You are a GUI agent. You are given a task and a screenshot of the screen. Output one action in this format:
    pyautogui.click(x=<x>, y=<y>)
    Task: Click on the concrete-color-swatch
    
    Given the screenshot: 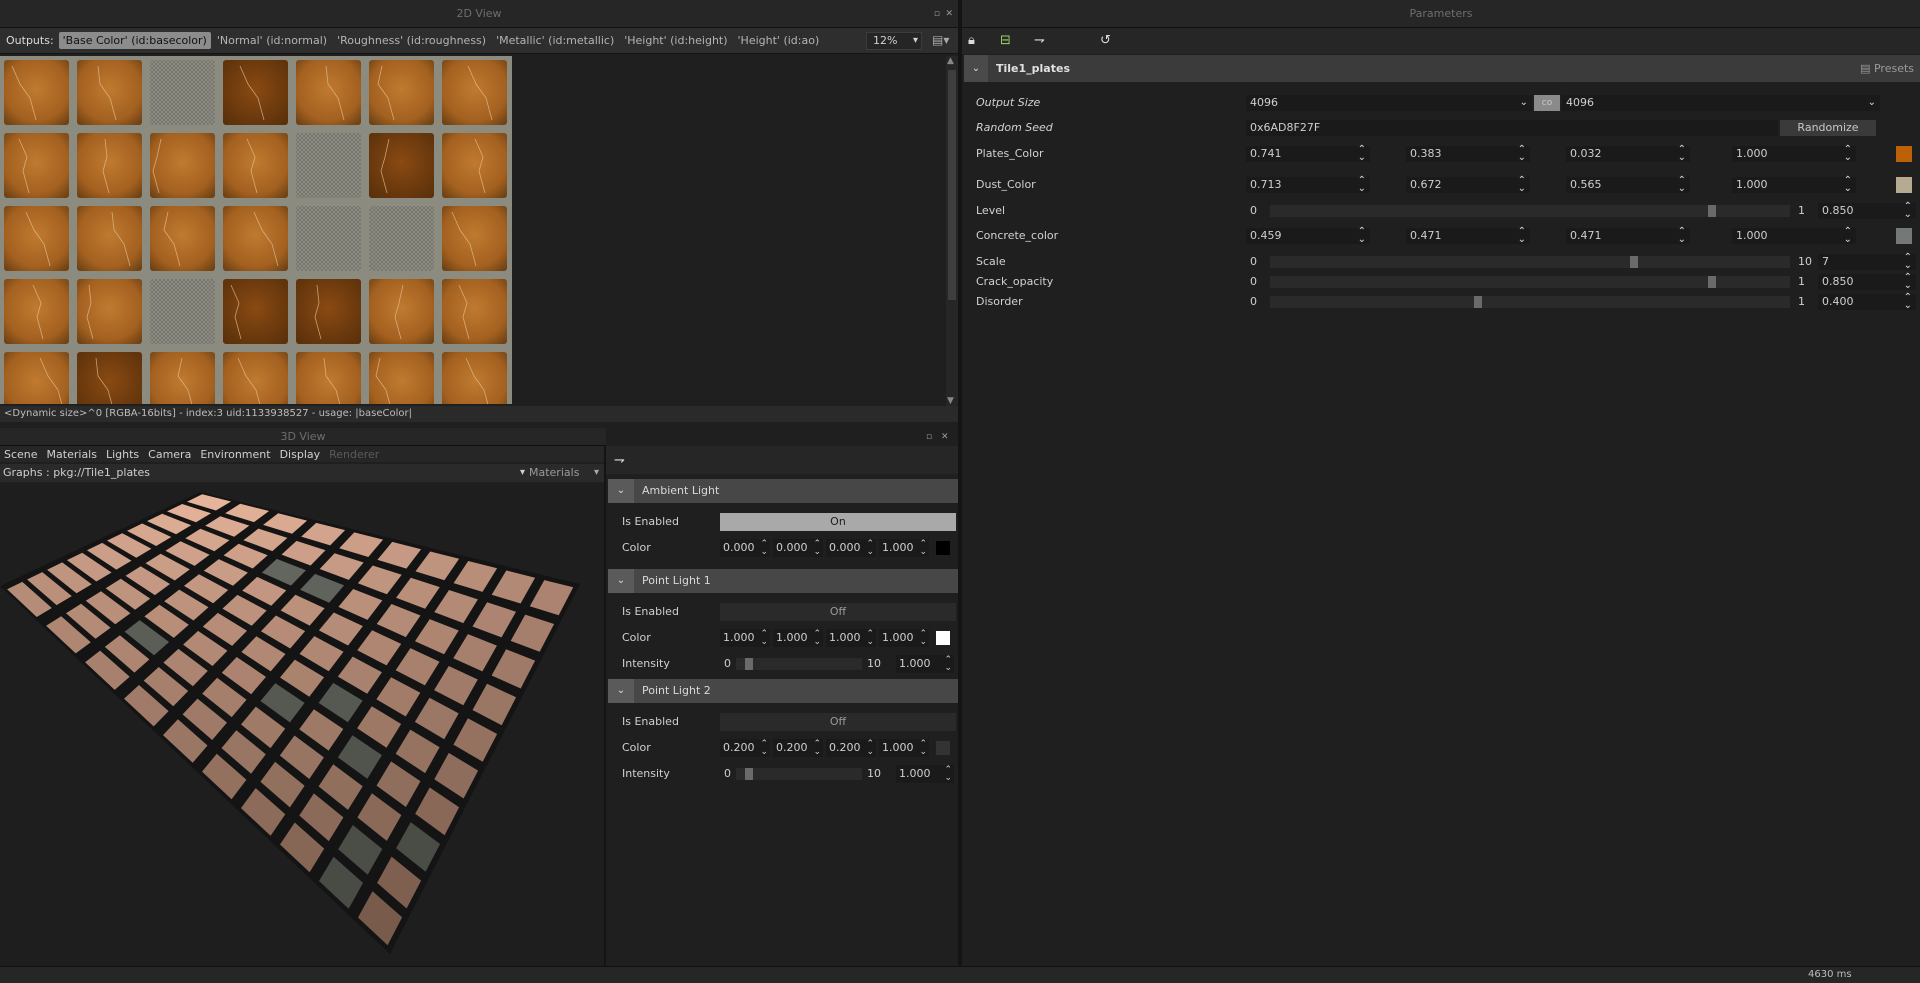 What is the action you would take?
    pyautogui.click(x=1904, y=236)
    